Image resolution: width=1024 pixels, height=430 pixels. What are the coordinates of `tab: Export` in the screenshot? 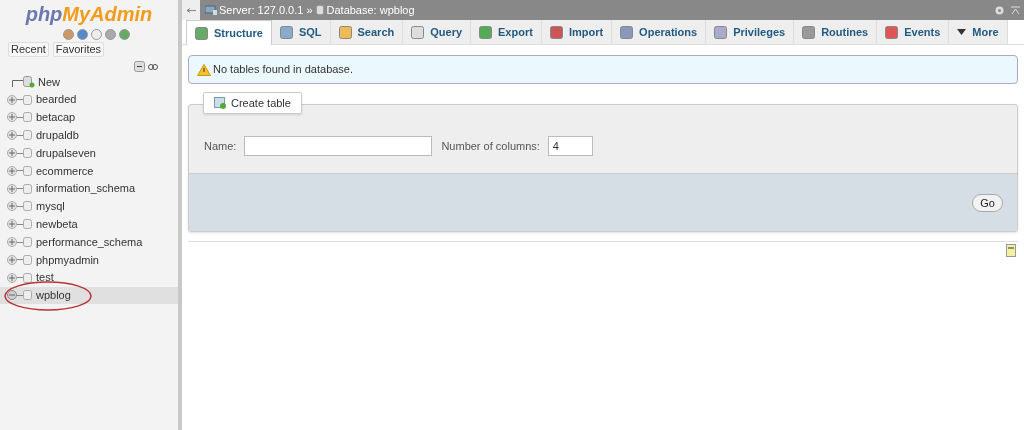 It's located at (506, 32).